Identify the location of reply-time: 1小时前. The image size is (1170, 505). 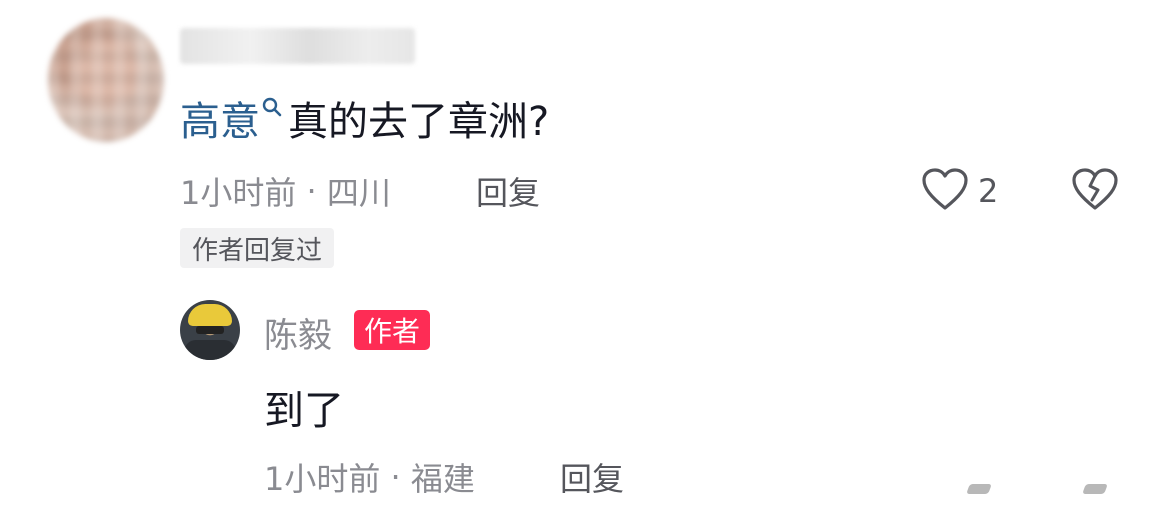
(322, 479).